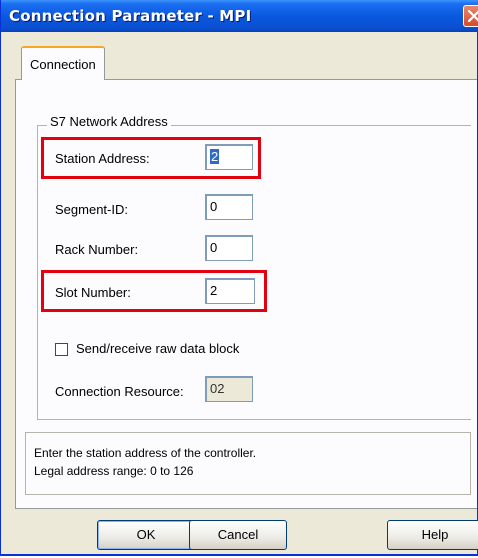  I want to click on station-address-highlight, so click(151, 158).